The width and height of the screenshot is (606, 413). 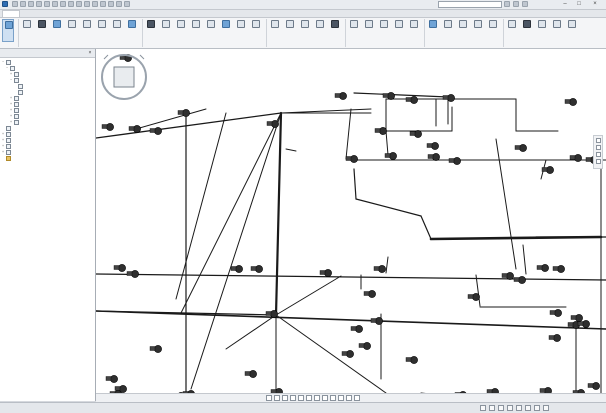 What do you see at coordinates (516, 4) in the screenshot?
I see `sign-in-icon` at bounding box center [516, 4].